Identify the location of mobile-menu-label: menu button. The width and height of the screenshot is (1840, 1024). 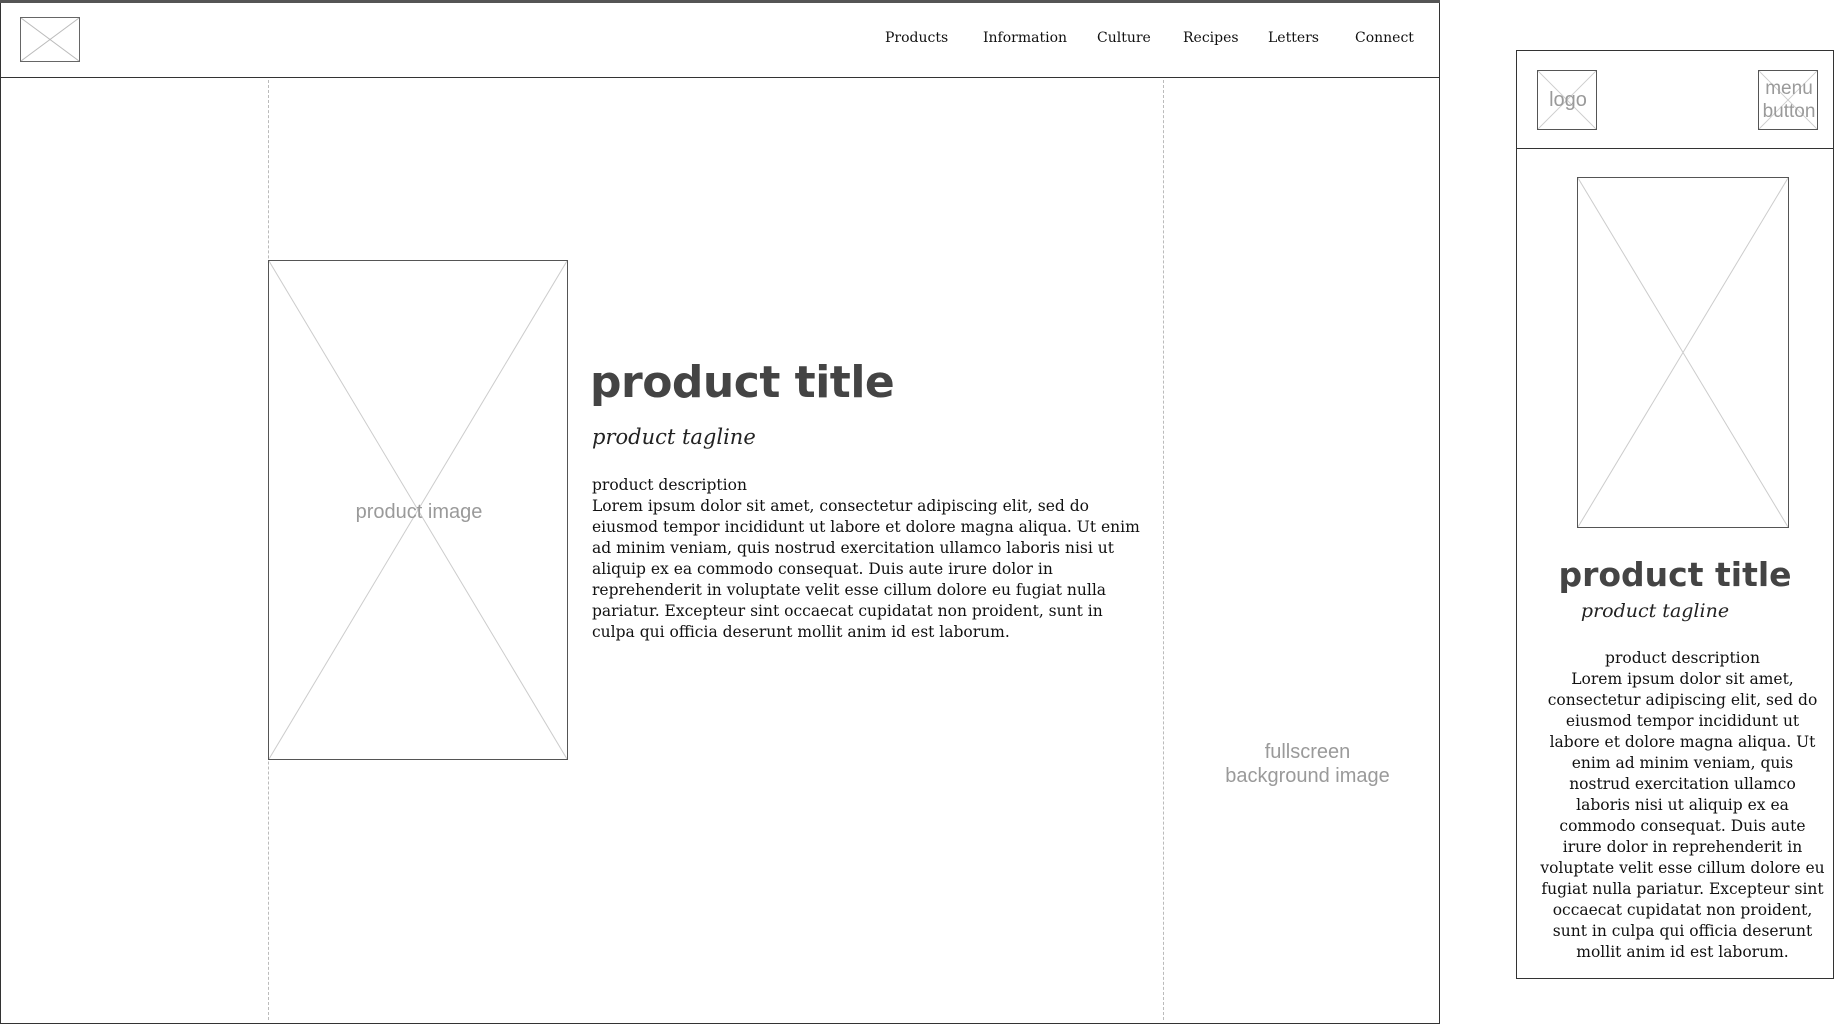
(1789, 100).